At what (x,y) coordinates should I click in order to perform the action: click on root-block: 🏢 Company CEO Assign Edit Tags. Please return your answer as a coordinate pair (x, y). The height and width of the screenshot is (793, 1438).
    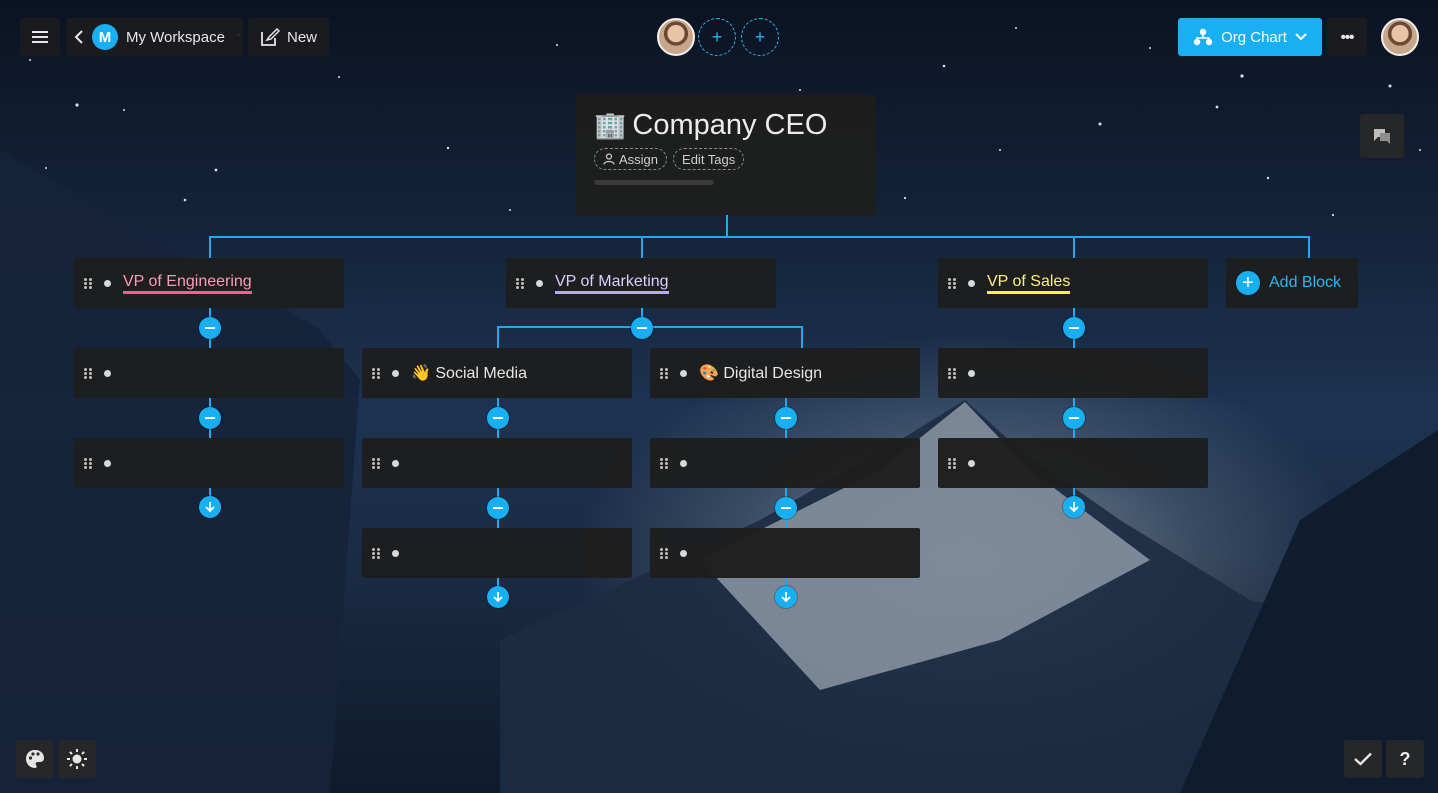
    Looking at the image, I should click on (726, 155).